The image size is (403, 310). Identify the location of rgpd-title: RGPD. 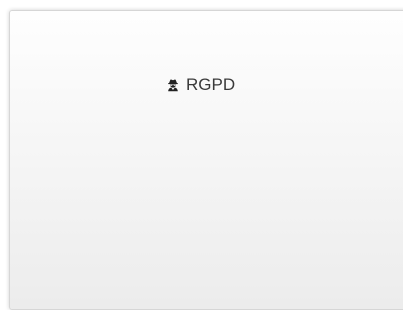
(211, 84).